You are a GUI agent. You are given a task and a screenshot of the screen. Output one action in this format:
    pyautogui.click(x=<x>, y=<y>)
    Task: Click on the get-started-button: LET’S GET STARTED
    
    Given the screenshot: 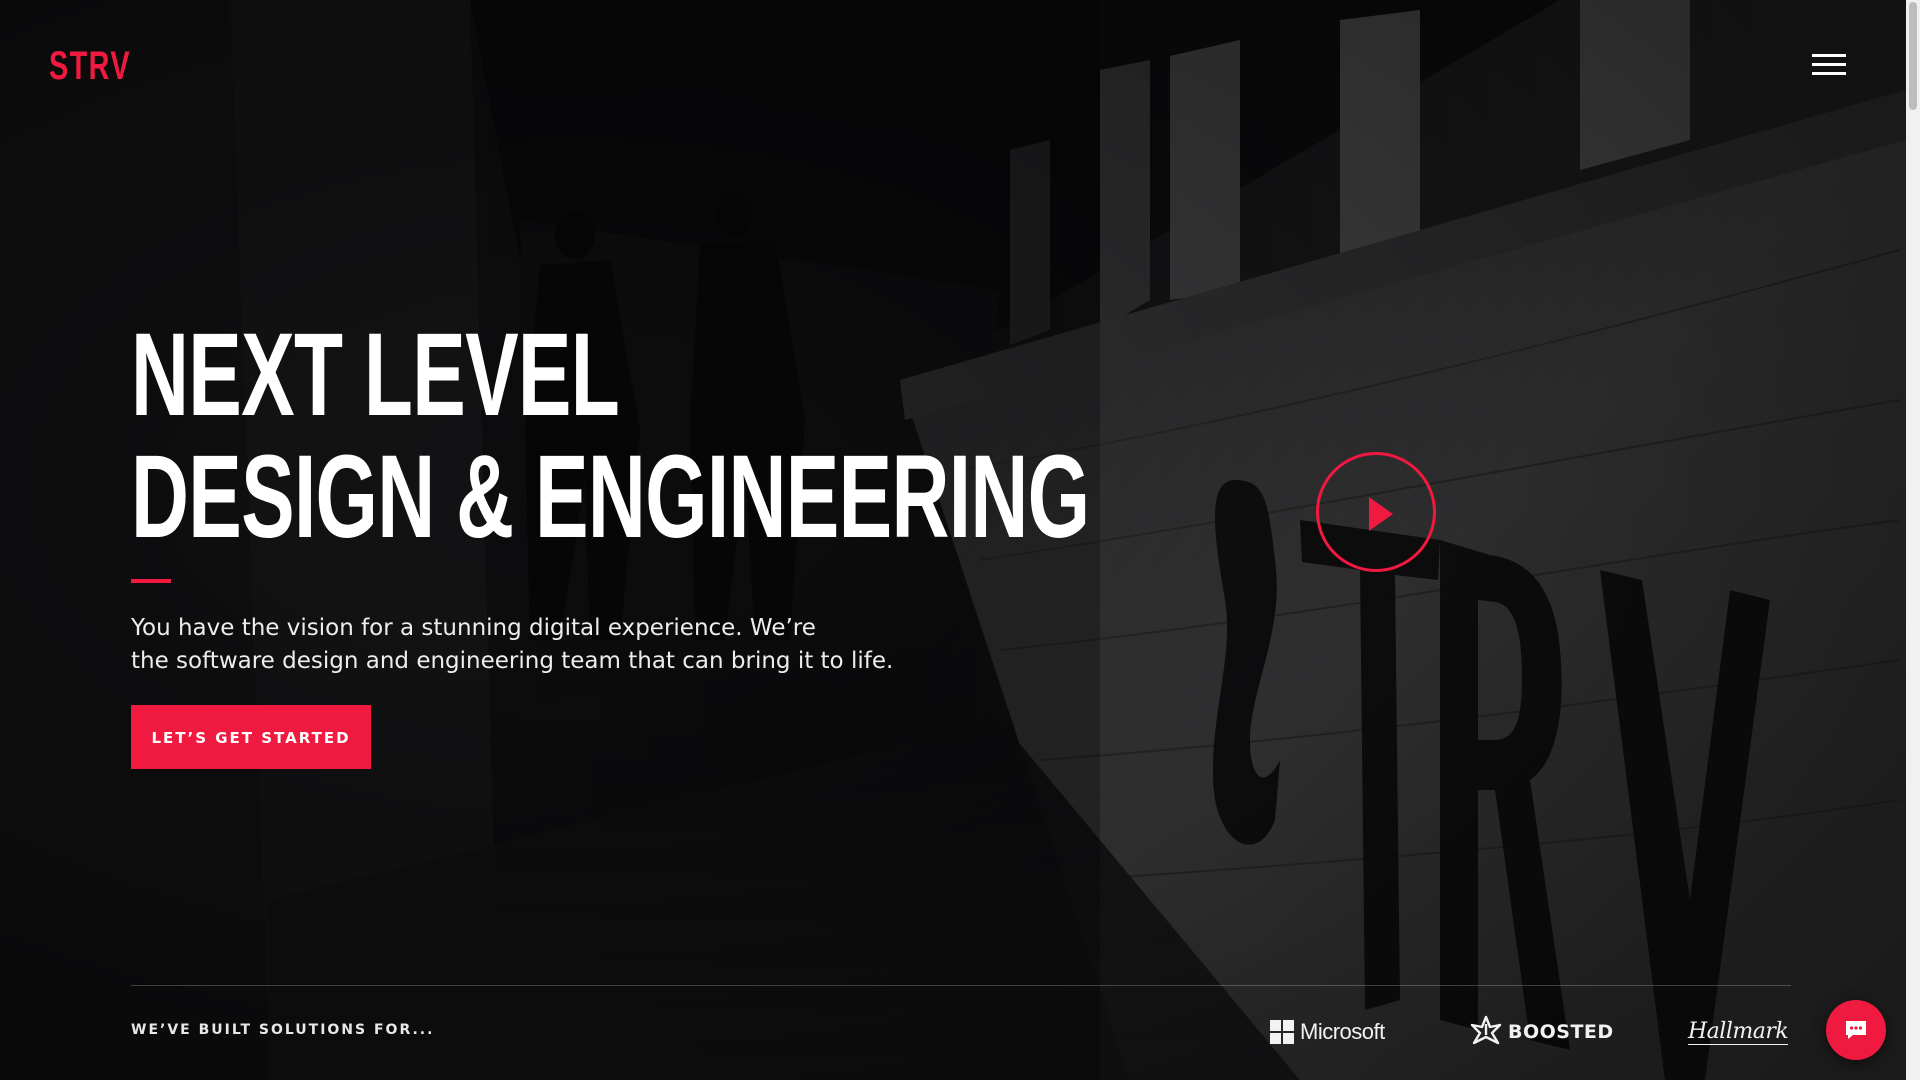 What is the action you would take?
    pyautogui.click(x=251, y=737)
    